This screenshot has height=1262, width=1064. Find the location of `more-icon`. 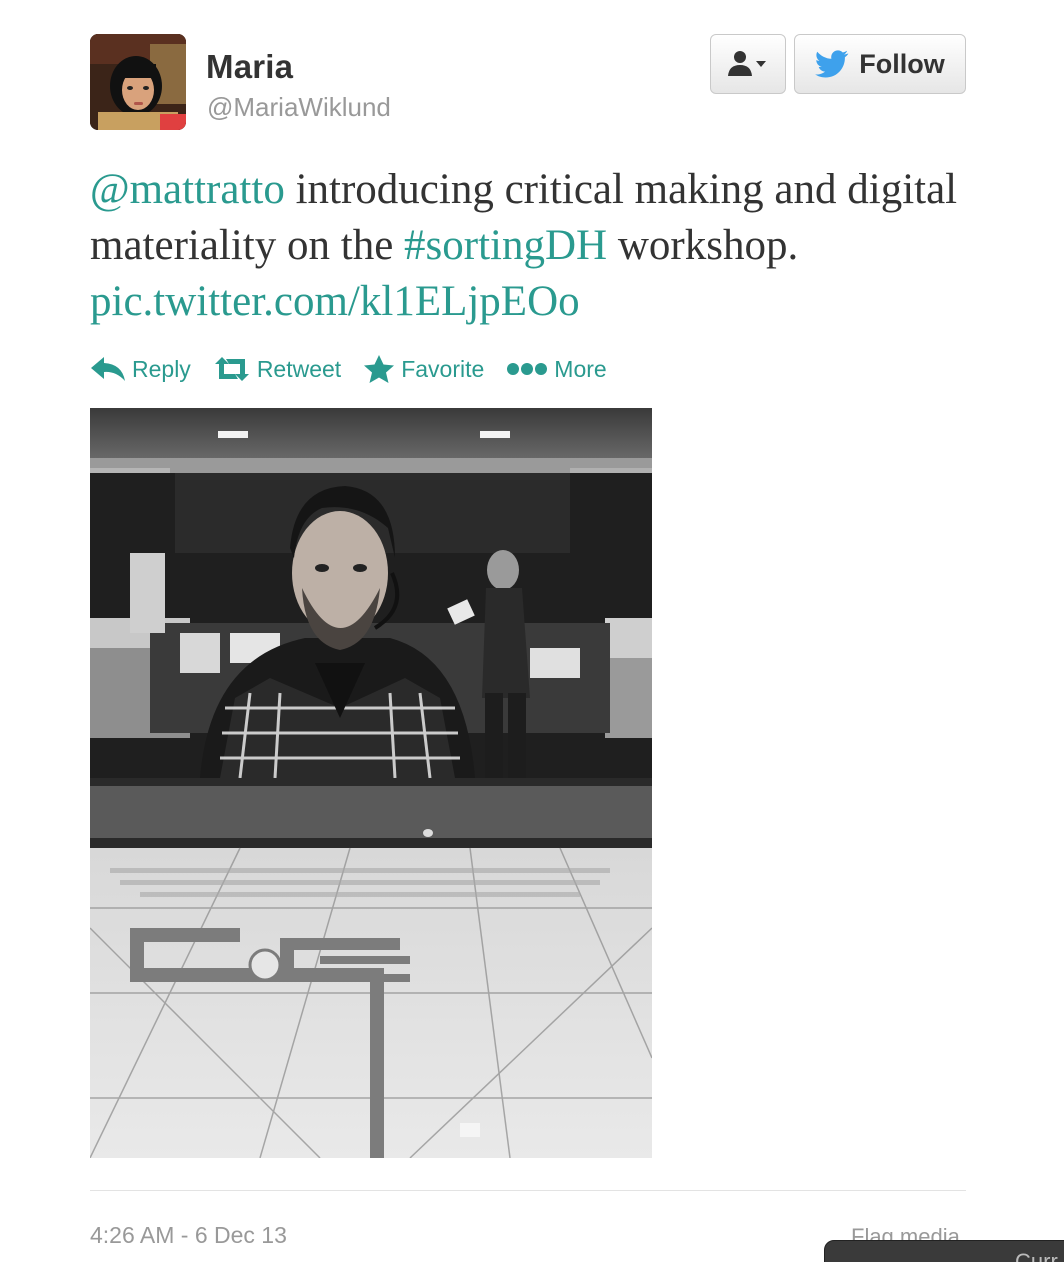

more-icon is located at coordinates (527, 369).